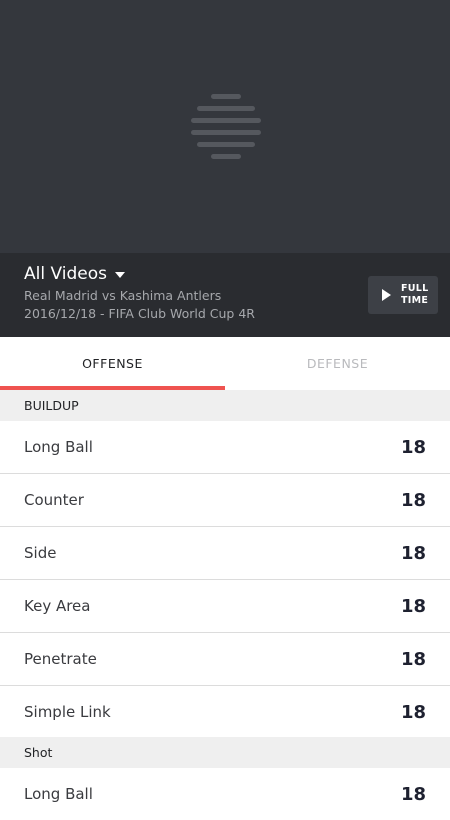  What do you see at coordinates (225, 606) in the screenshot?
I see `stat-row-key-area: Key Area 18` at bounding box center [225, 606].